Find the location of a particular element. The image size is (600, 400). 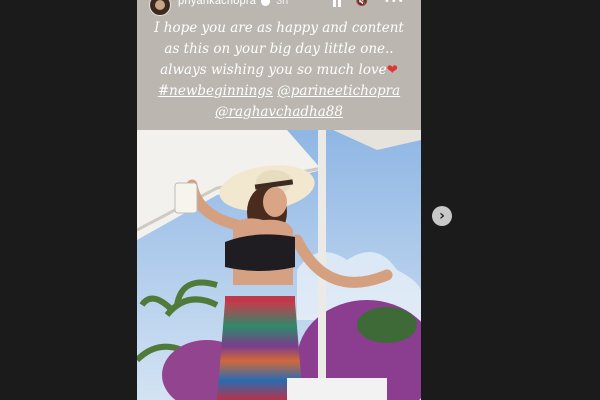

story-header: priyankachopra 3h 🔇 ••• is located at coordinates (279, 8).